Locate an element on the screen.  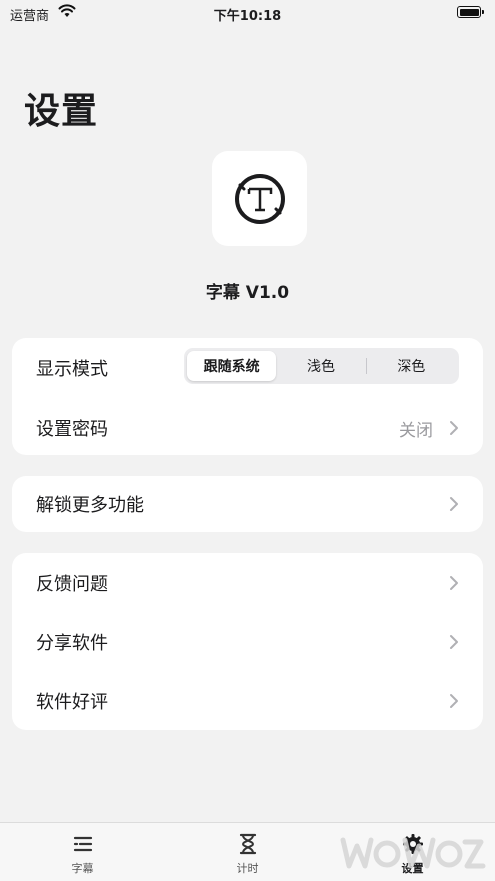
display-settings-card: 显示模式 跟随系统 浅色 深色 设置密码 关闭 is located at coordinates (247, 396).